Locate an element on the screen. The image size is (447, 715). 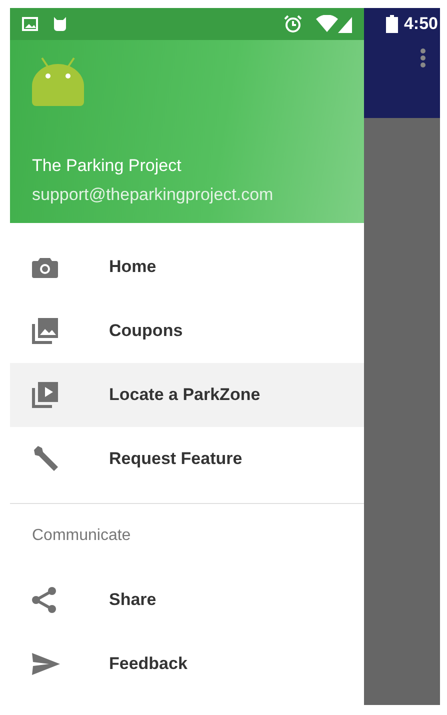
menu-item: Locate a ParkZone is located at coordinates (187, 395).